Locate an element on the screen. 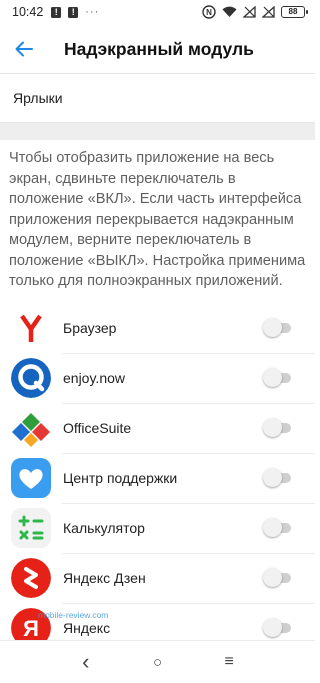 The height and width of the screenshot is (683, 320). calculator-icon is located at coordinates (31, 528).